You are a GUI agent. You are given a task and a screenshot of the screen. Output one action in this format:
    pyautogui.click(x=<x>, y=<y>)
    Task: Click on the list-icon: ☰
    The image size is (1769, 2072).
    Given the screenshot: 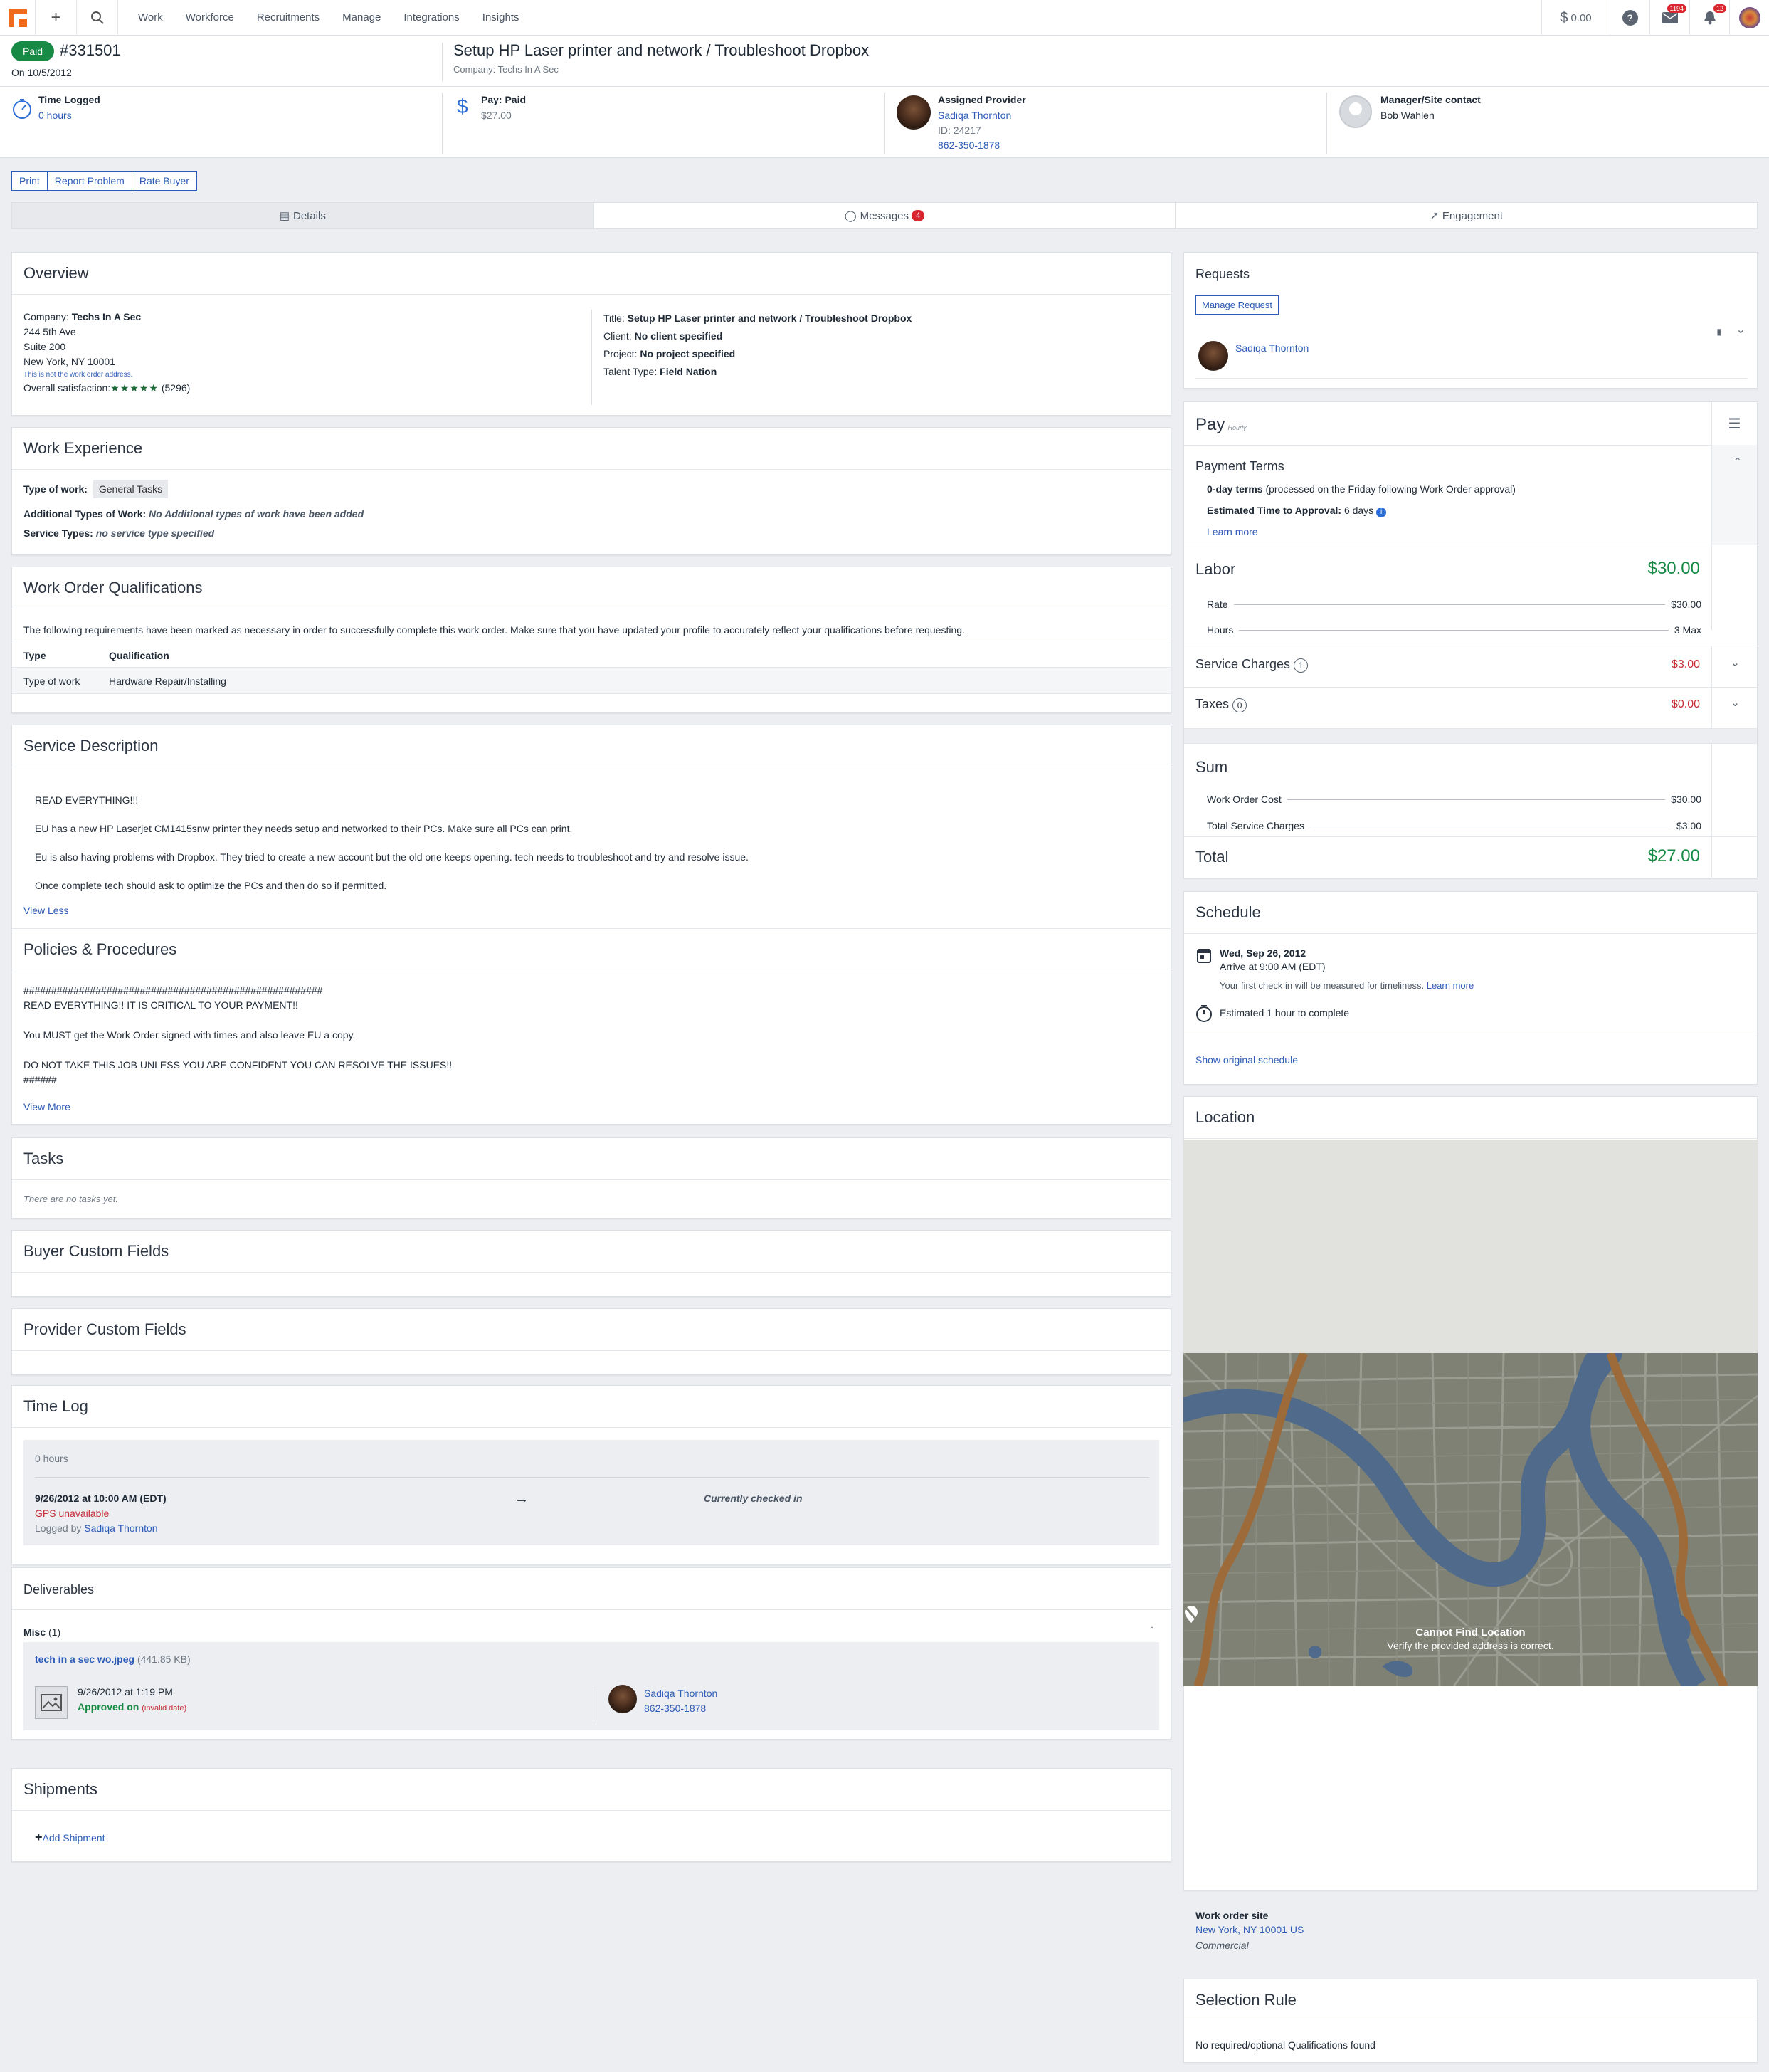 What is the action you would take?
    pyautogui.click(x=1734, y=423)
    